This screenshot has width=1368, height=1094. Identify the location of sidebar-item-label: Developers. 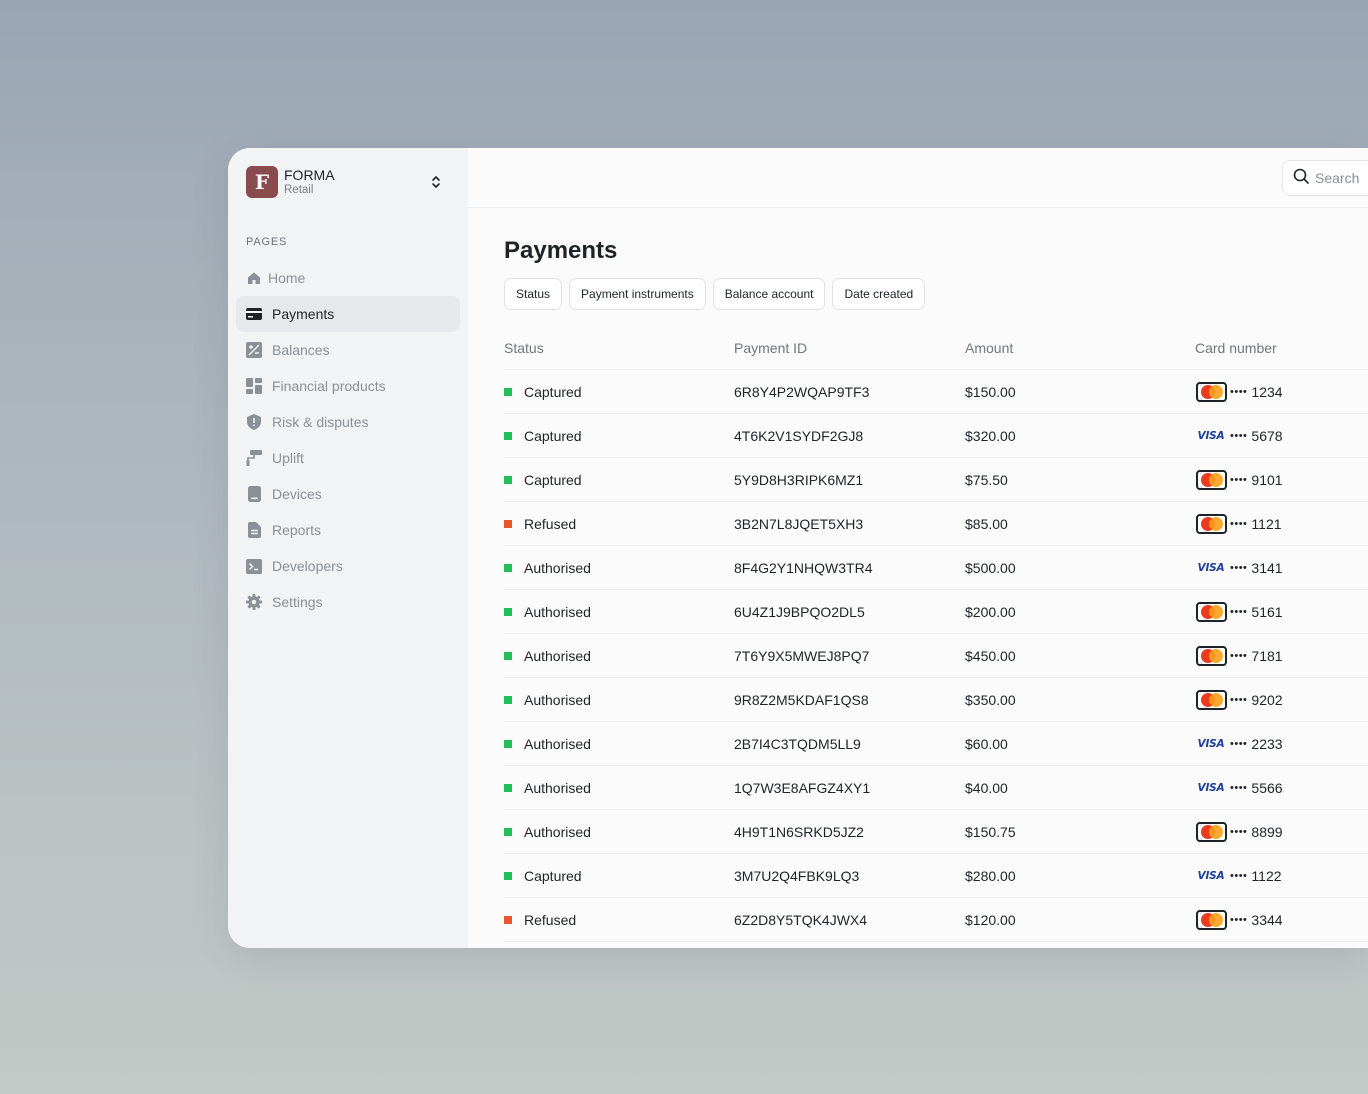
(307, 566).